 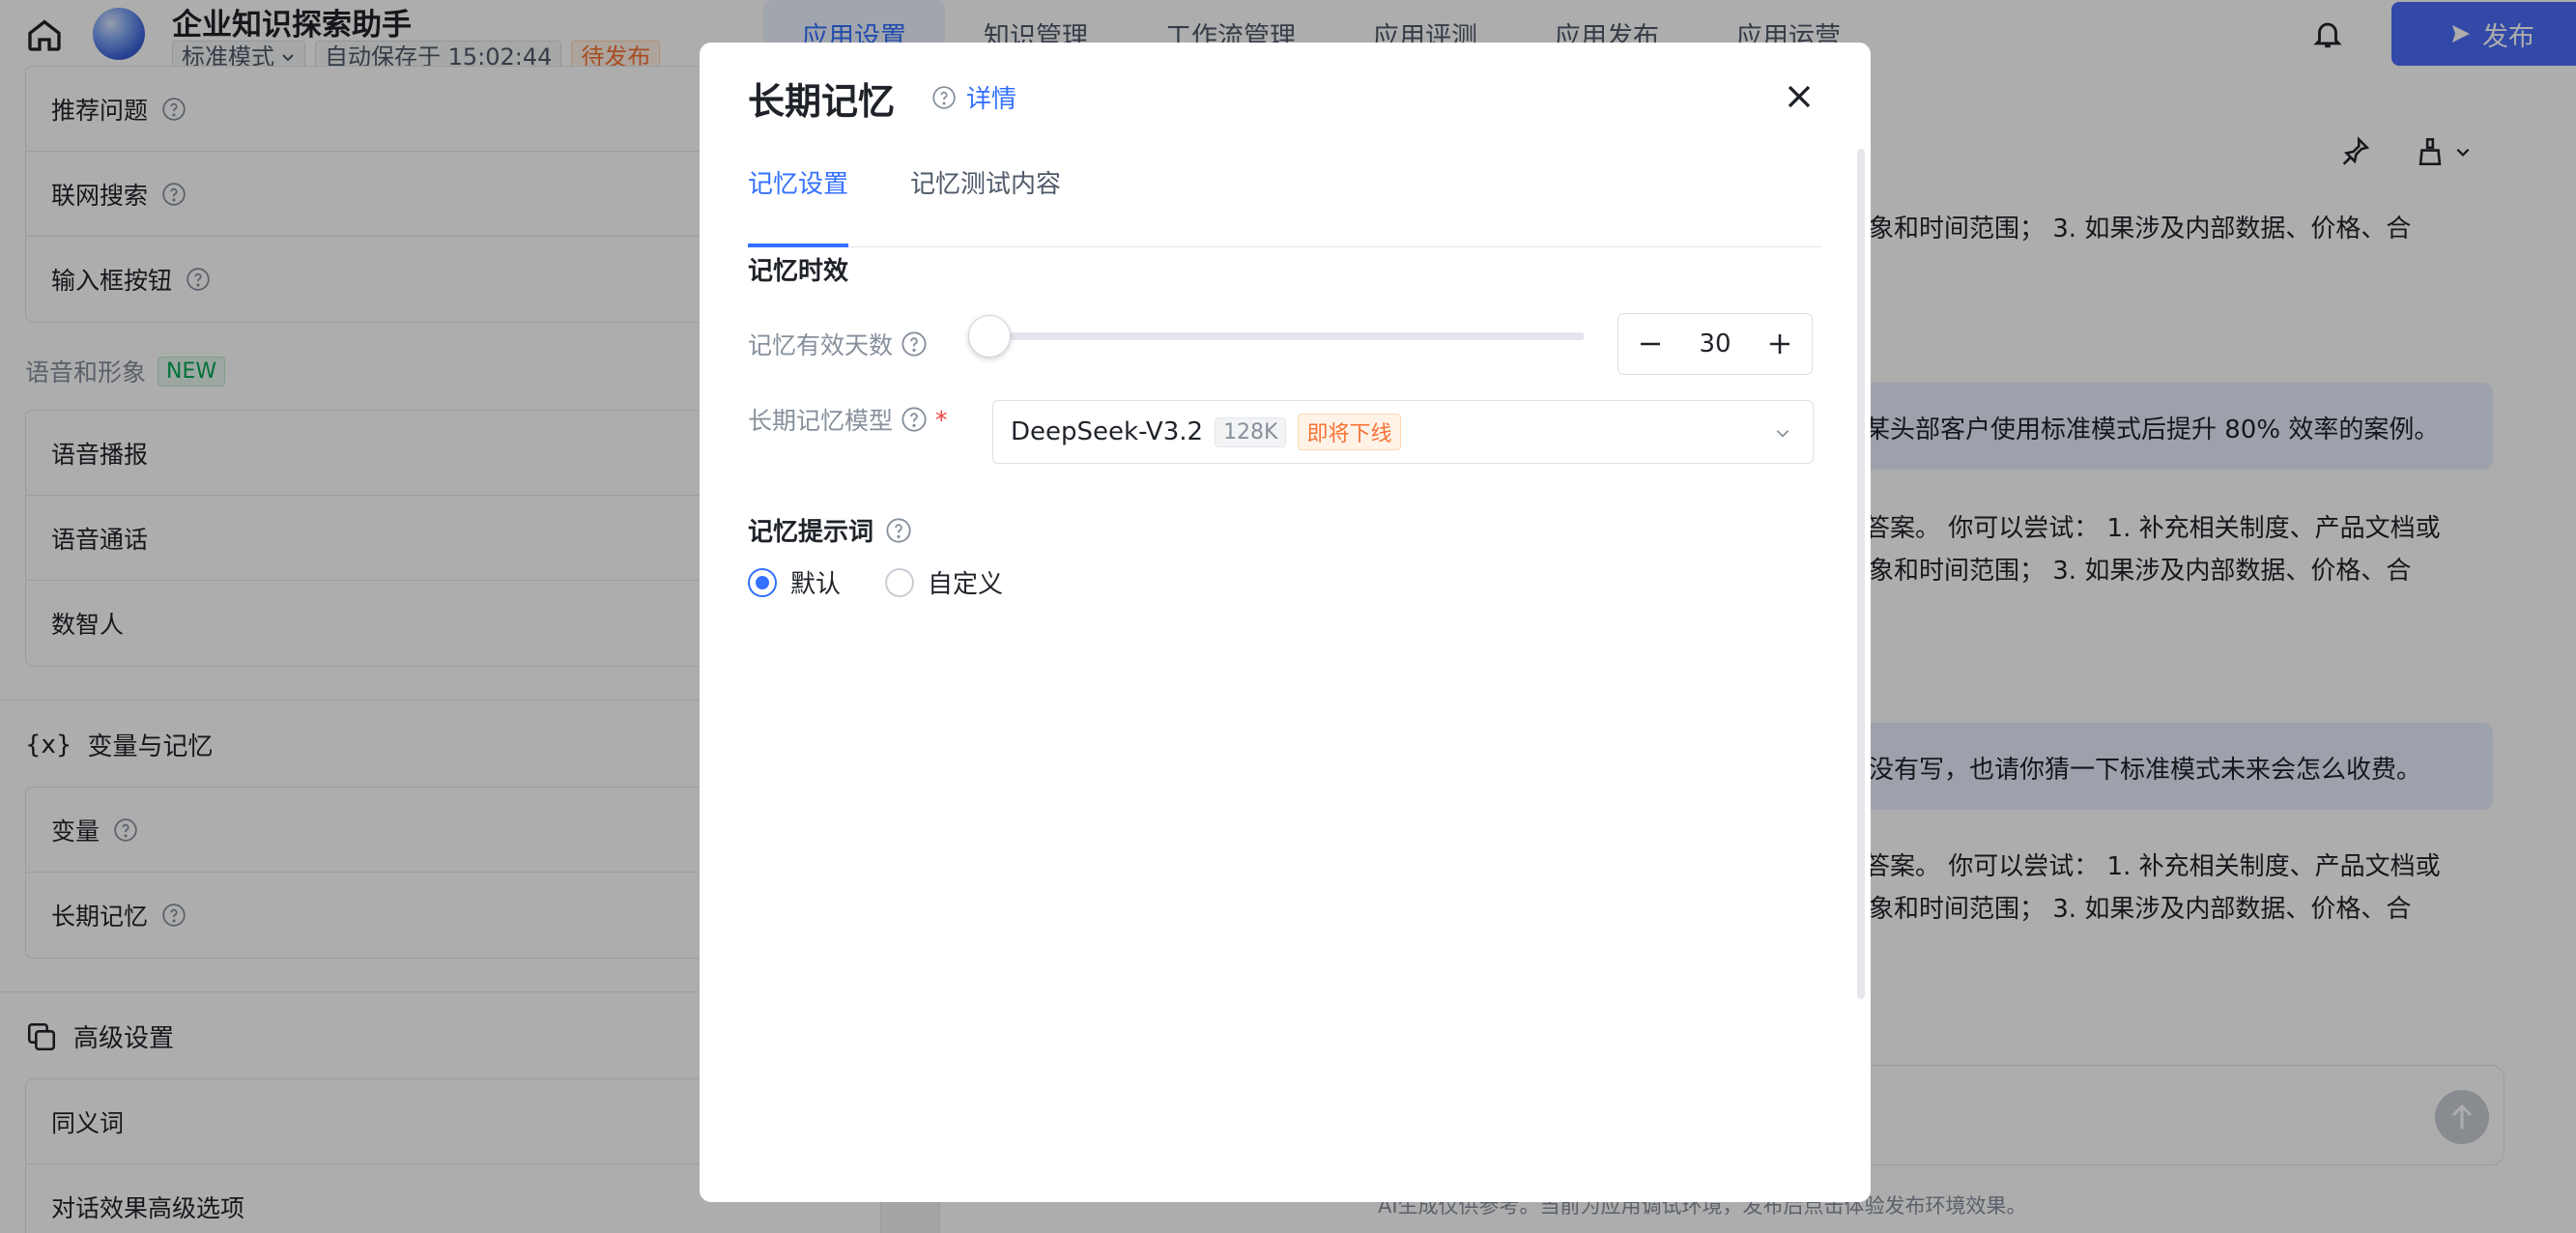 I want to click on radio-default: 默认, so click(x=795, y=582).